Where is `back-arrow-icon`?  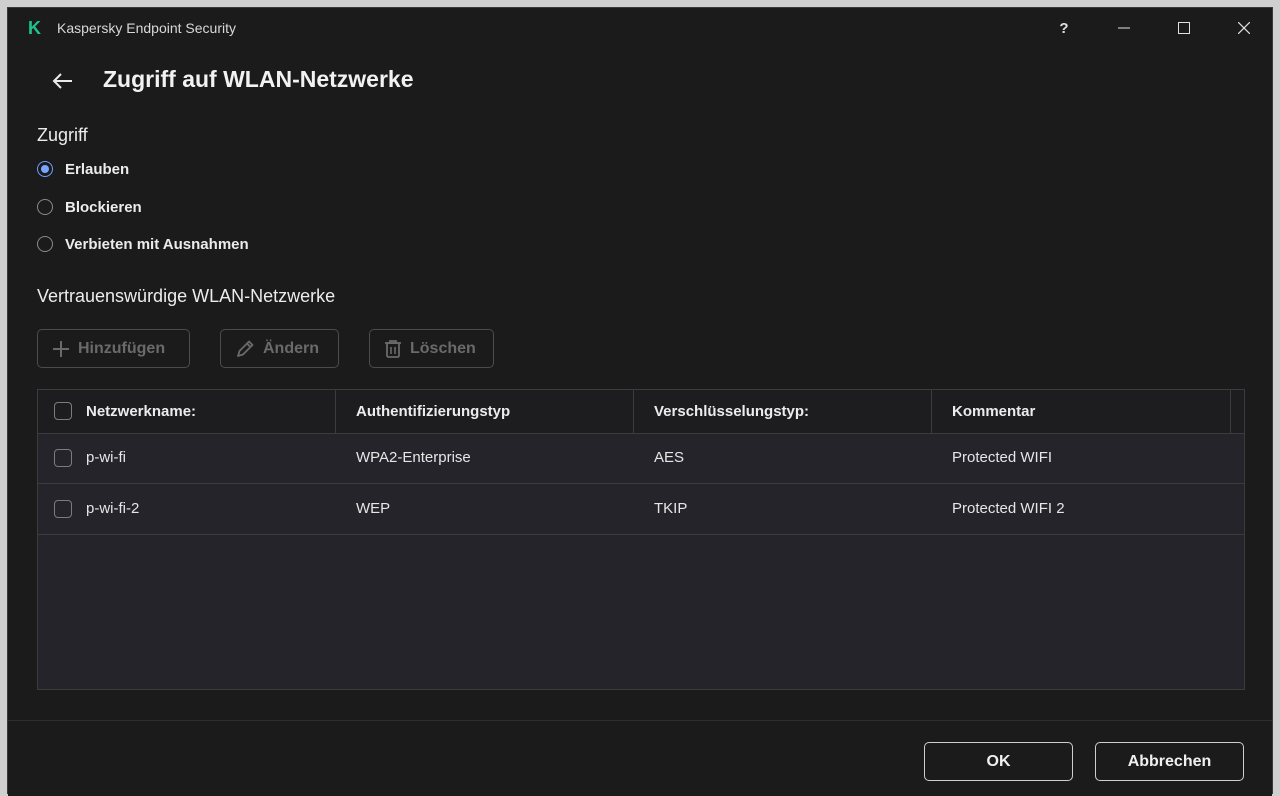
back-arrow-icon is located at coordinates (62, 81).